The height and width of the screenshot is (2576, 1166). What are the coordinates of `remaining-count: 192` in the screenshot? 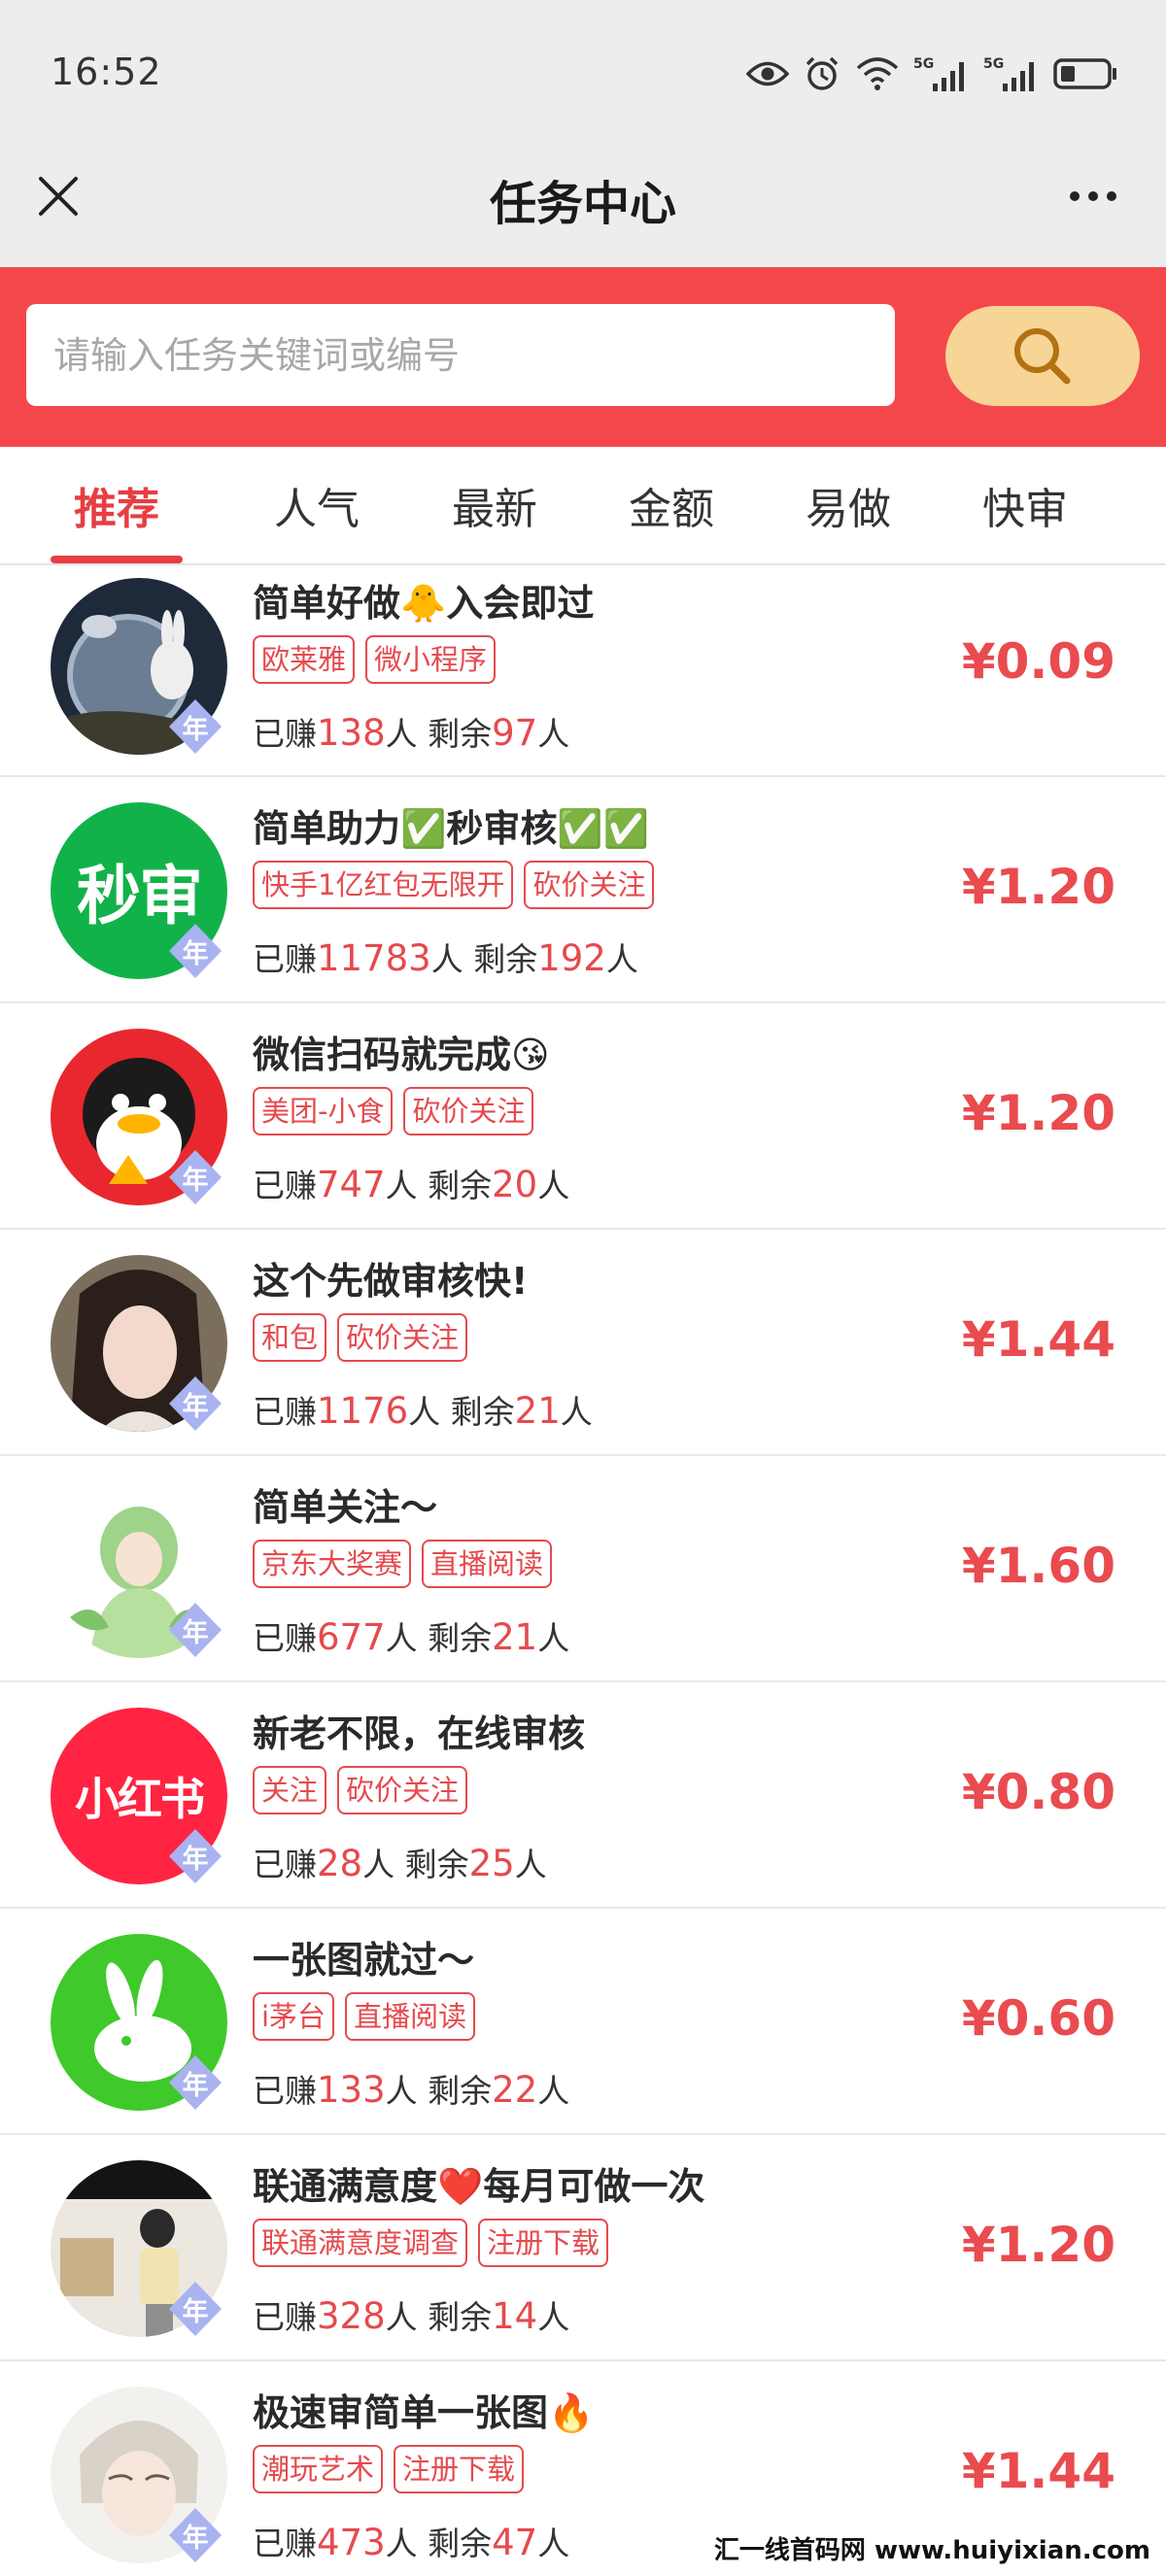 It's located at (571, 958).